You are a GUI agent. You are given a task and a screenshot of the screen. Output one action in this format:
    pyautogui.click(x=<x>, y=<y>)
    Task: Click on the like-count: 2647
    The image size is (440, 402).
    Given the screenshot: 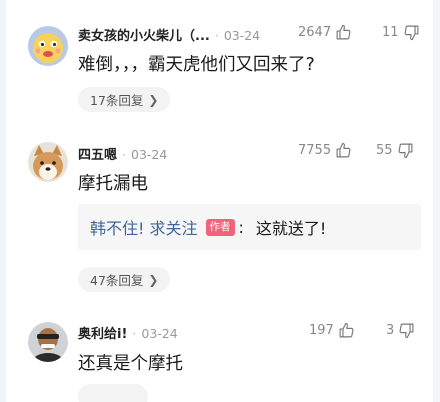 What is the action you would take?
    pyautogui.click(x=315, y=32)
    